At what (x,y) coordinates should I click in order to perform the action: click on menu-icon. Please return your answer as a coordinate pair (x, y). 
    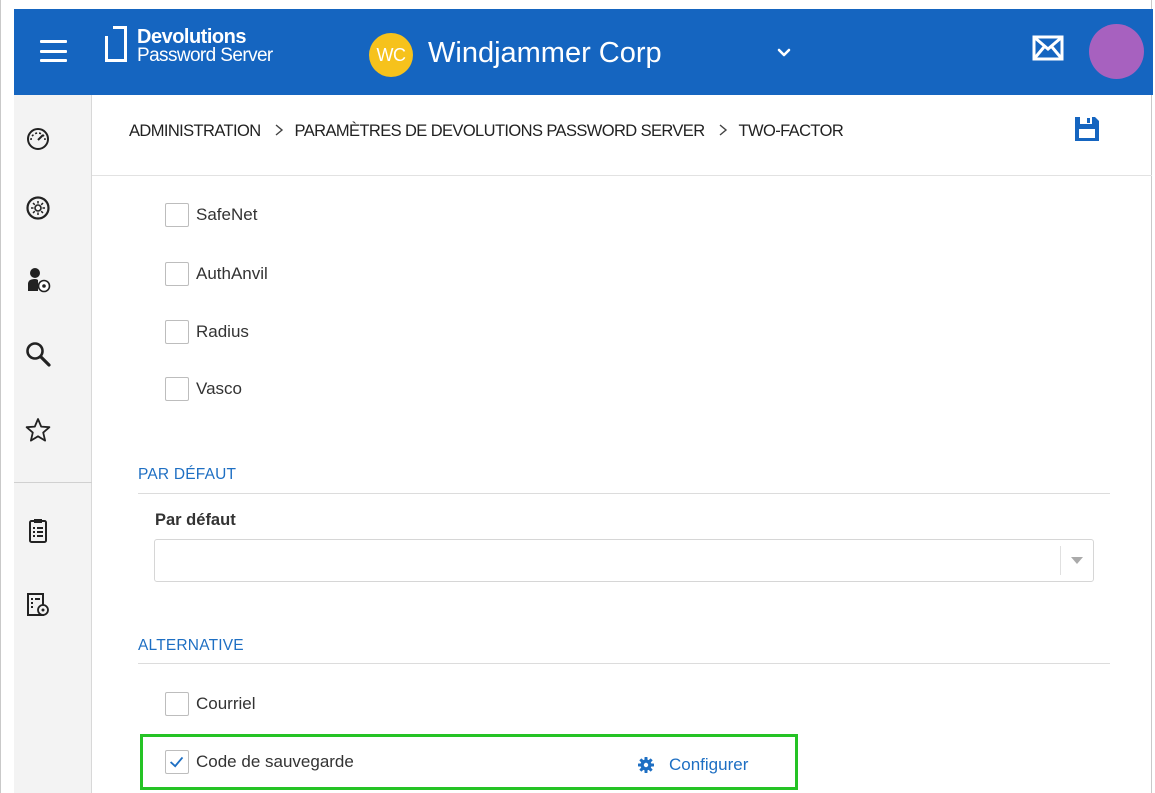
    Looking at the image, I should click on (53, 51).